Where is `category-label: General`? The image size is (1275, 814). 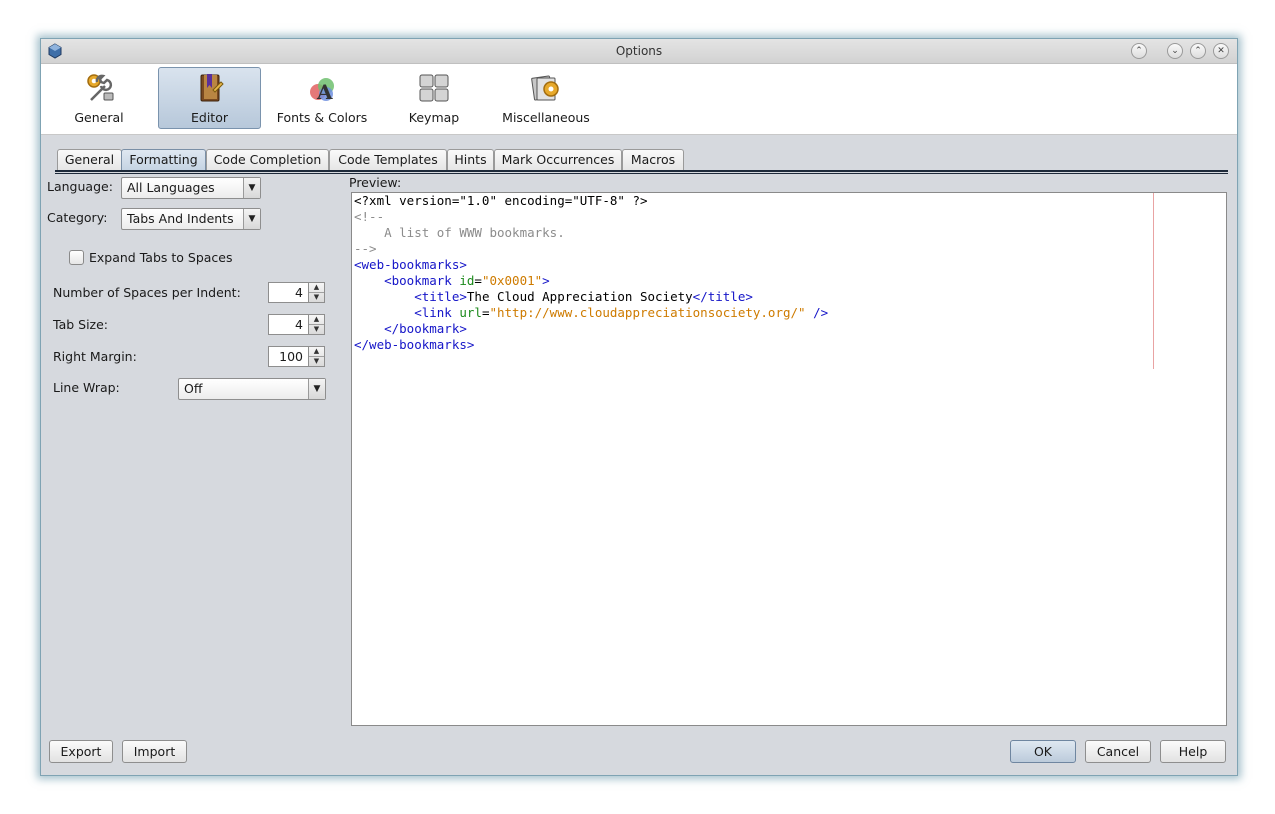 category-label: General is located at coordinates (99, 117).